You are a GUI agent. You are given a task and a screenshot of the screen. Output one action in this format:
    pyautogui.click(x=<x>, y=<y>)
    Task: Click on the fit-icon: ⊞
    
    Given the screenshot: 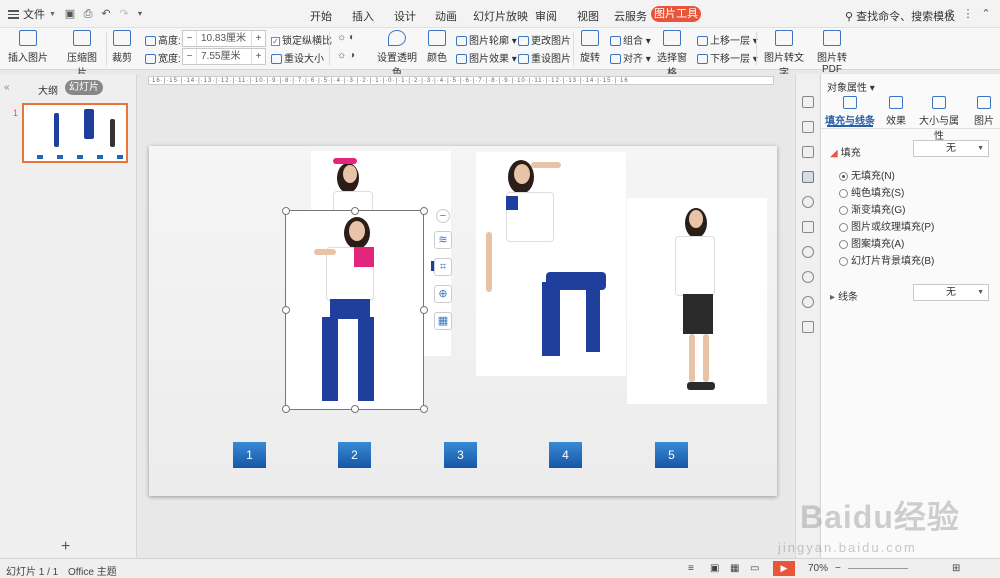 What is the action you would take?
    pyautogui.click(x=956, y=568)
    